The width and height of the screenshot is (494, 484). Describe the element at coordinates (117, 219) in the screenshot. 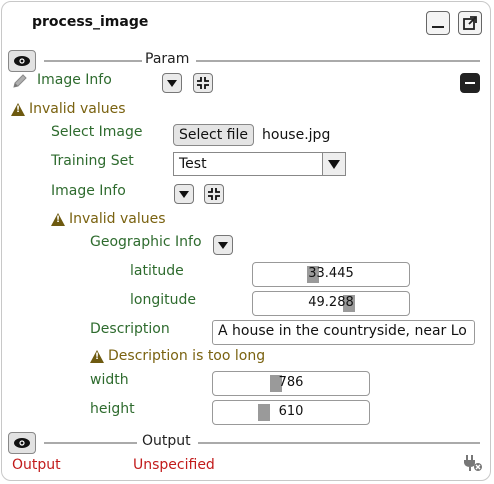

I see `nested-invalid-values-text: Invalid values` at that location.